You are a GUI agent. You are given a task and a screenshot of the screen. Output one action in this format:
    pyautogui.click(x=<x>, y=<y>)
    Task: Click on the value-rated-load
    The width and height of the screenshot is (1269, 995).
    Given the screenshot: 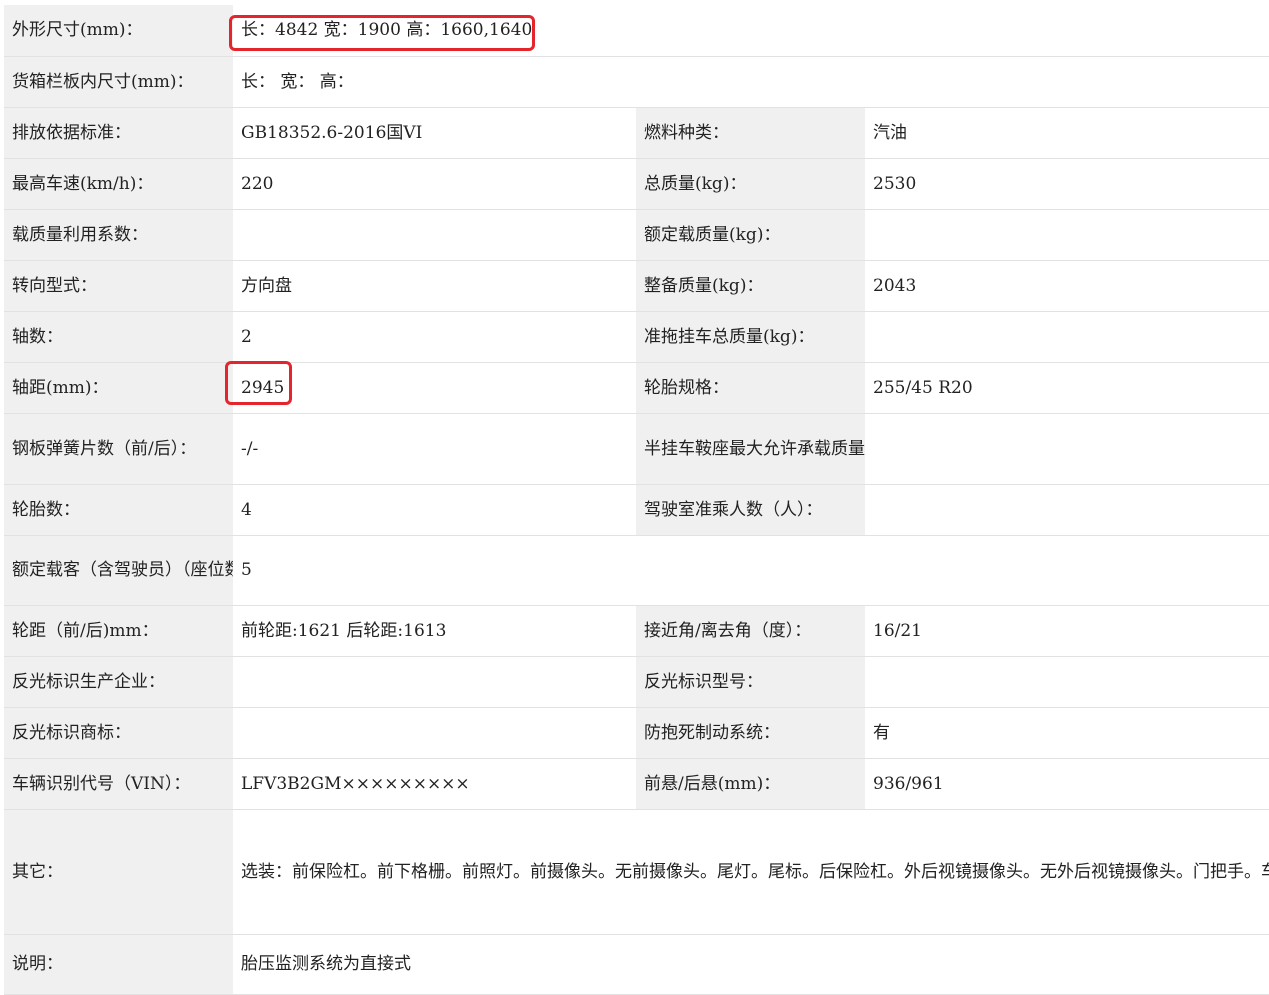 What is the action you would take?
    pyautogui.click(x=1067, y=235)
    